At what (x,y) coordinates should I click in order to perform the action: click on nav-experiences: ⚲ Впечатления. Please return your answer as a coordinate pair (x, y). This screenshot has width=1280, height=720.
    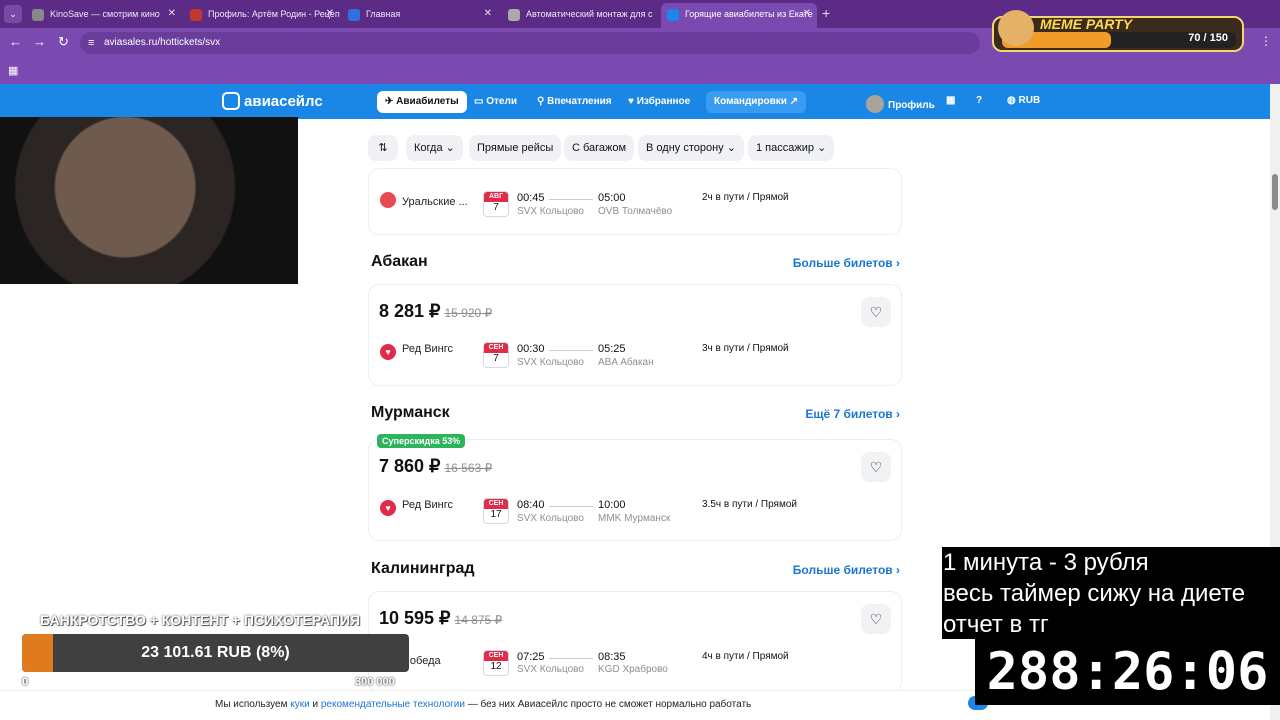
    Looking at the image, I should click on (574, 102).